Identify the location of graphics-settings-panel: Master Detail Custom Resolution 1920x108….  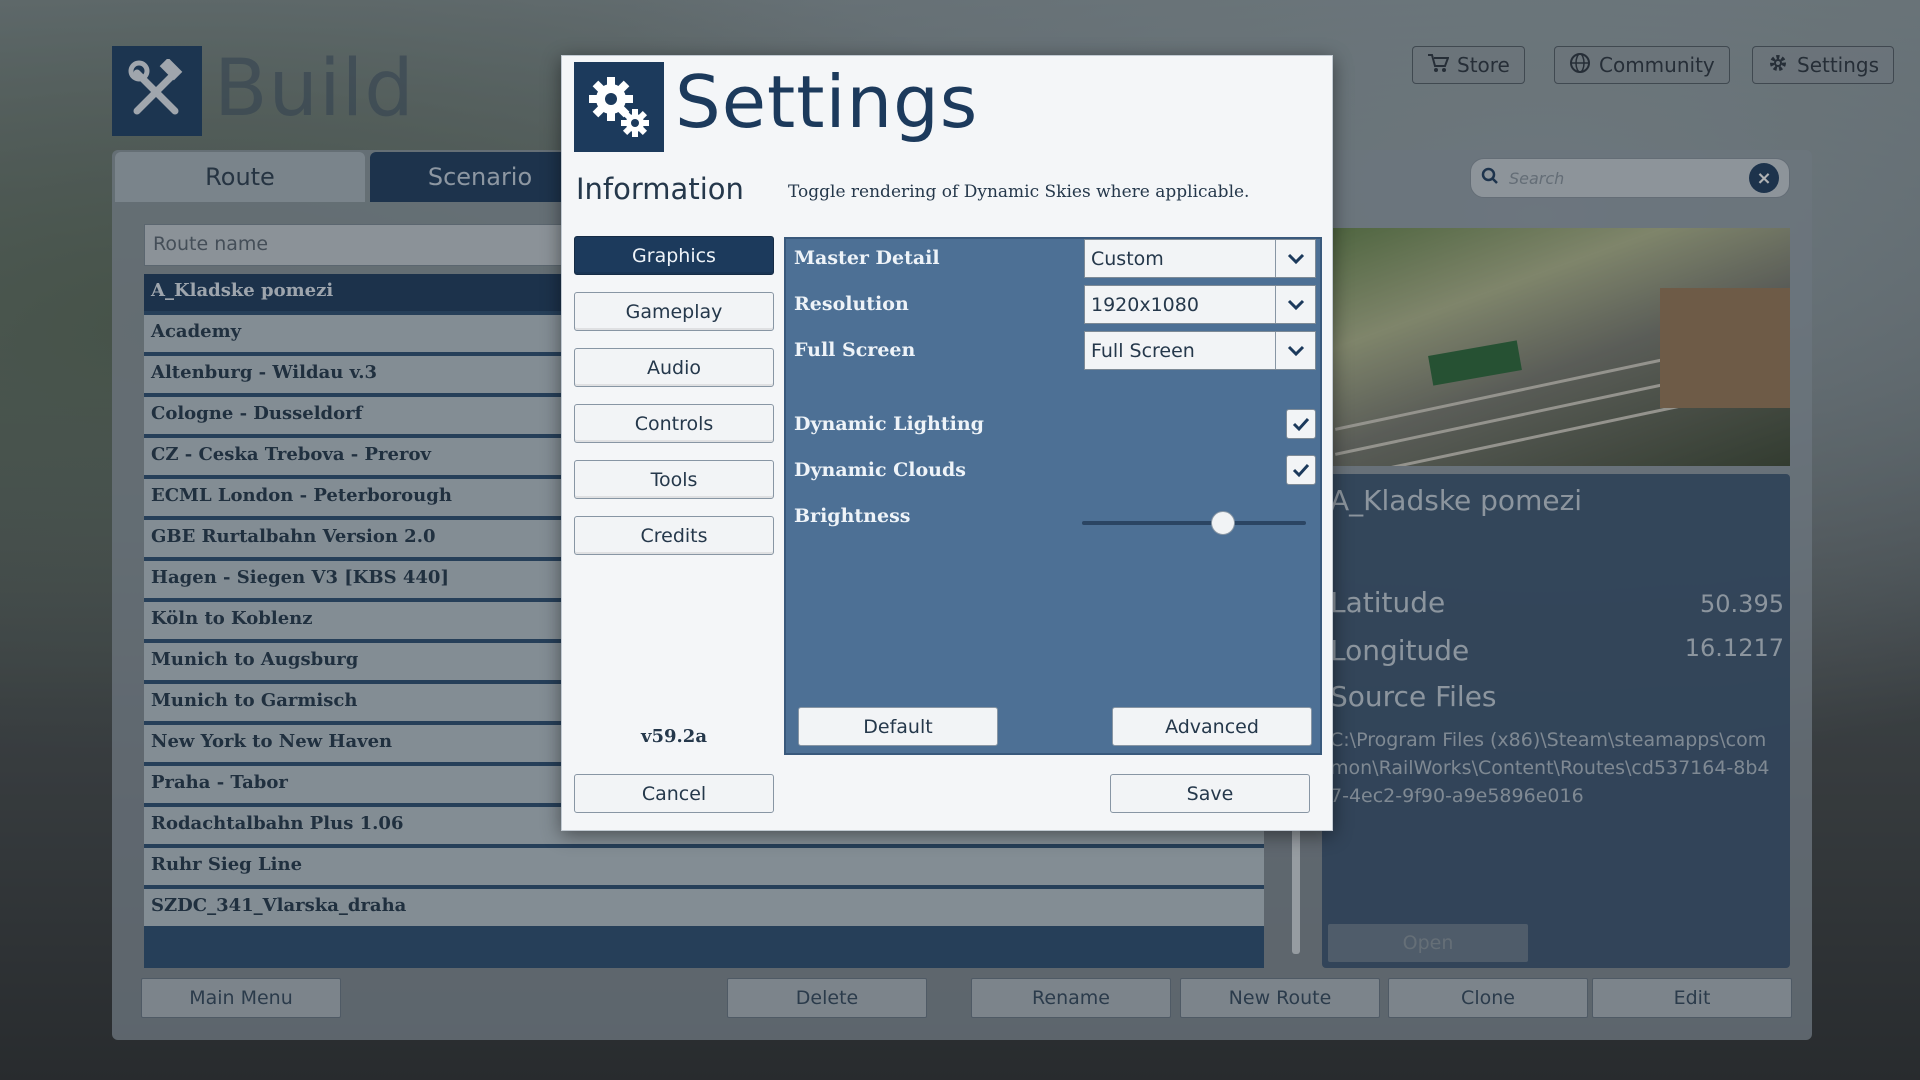
(1053, 496).